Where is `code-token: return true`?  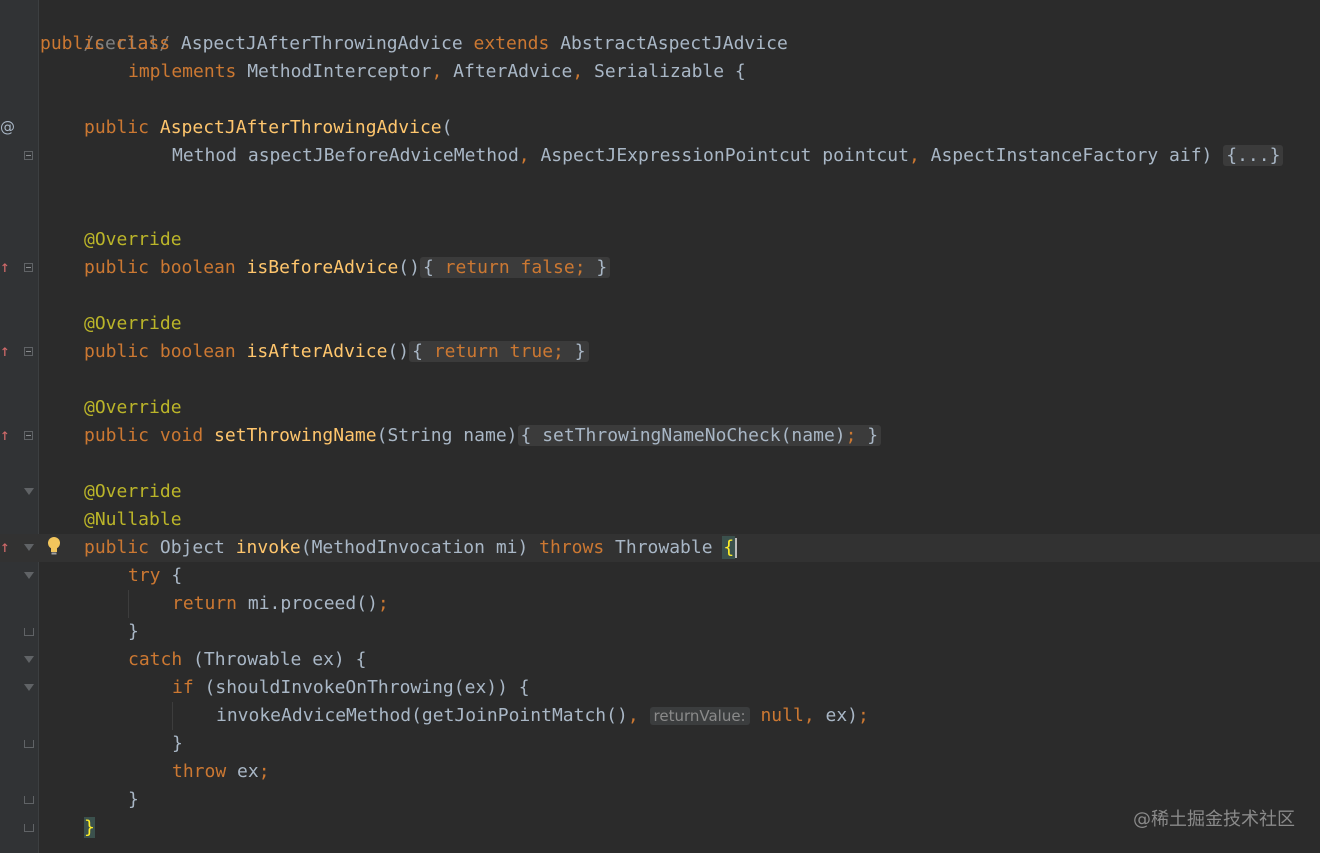
code-token: return true is located at coordinates (493, 351).